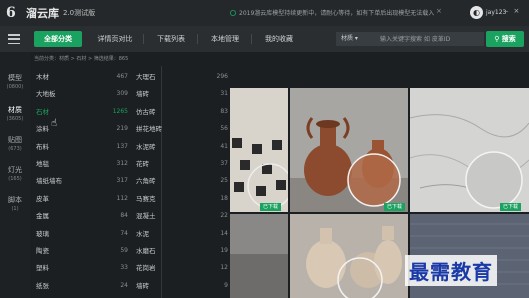 The height and width of the screenshot is (298, 529). I want to click on sidebar-item-scripts: 脚本 (1), so click(15, 205).